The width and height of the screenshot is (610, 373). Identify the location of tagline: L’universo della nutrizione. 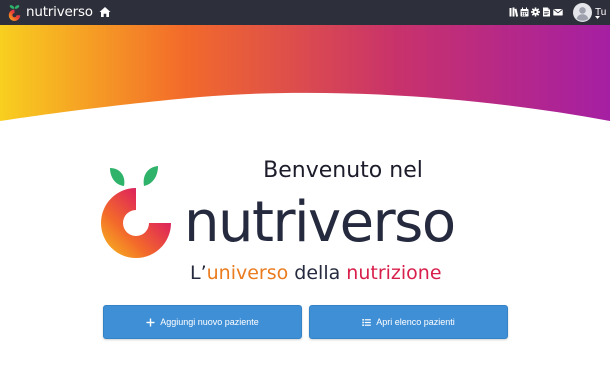
(355, 273).